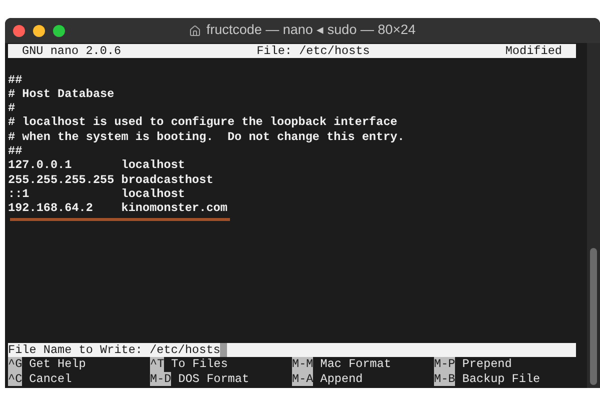 This screenshot has width=600, height=400. Describe the element at coordinates (157, 364) in the screenshot. I see `shortcut-key: ^T` at that location.